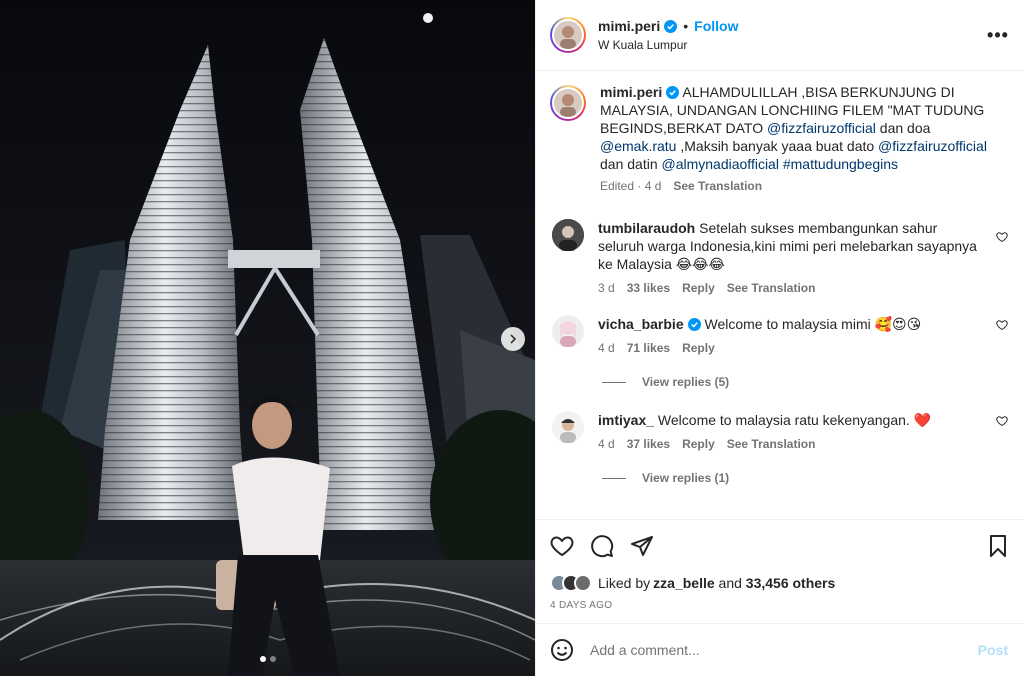 The height and width of the screenshot is (676, 1024). What do you see at coordinates (730, 583) in the screenshot?
I see `likes-middle: and` at bounding box center [730, 583].